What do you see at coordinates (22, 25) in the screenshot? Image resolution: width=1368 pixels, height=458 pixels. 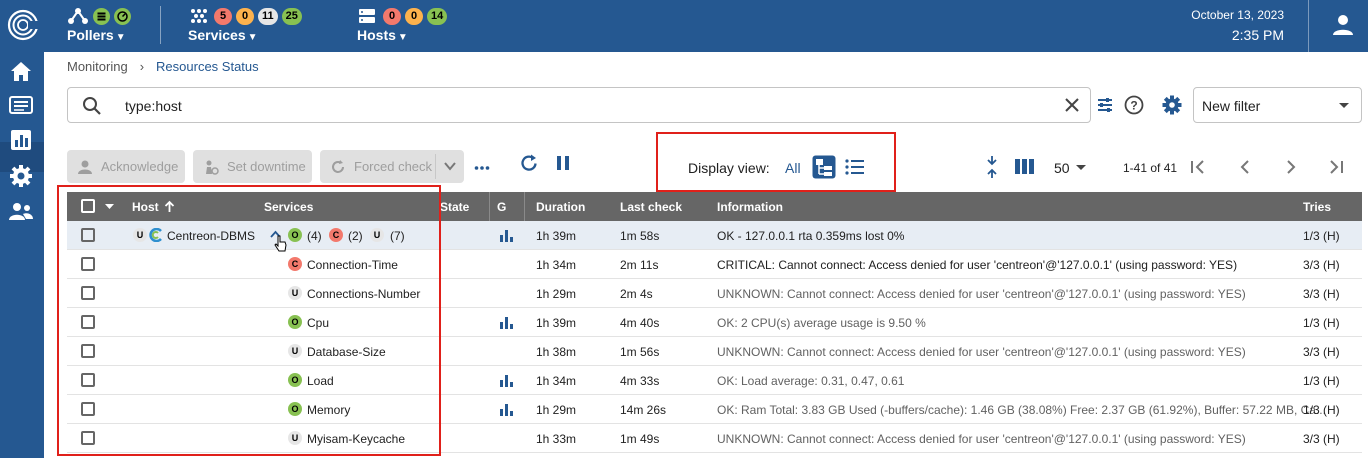 I see `centreon-logo-icon` at bounding box center [22, 25].